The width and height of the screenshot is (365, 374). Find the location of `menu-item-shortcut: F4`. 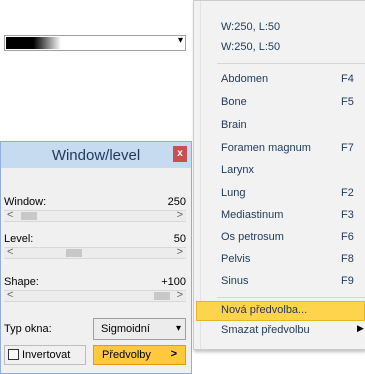

menu-item-shortcut: F4 is located at coordinates (347, 79).